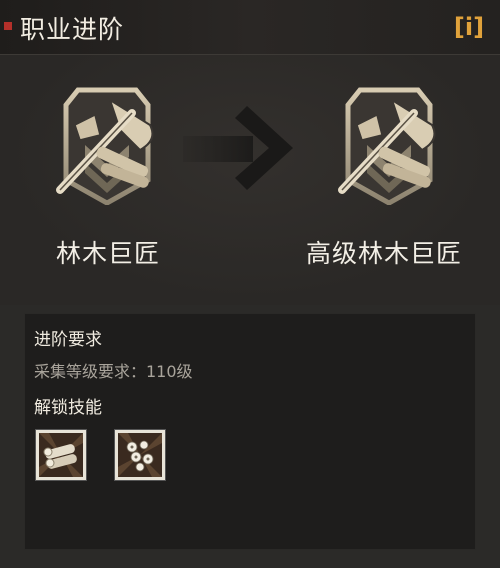  I want to click on gathering-level-requirement: 采集等级要求：110级, so click(113, 371).